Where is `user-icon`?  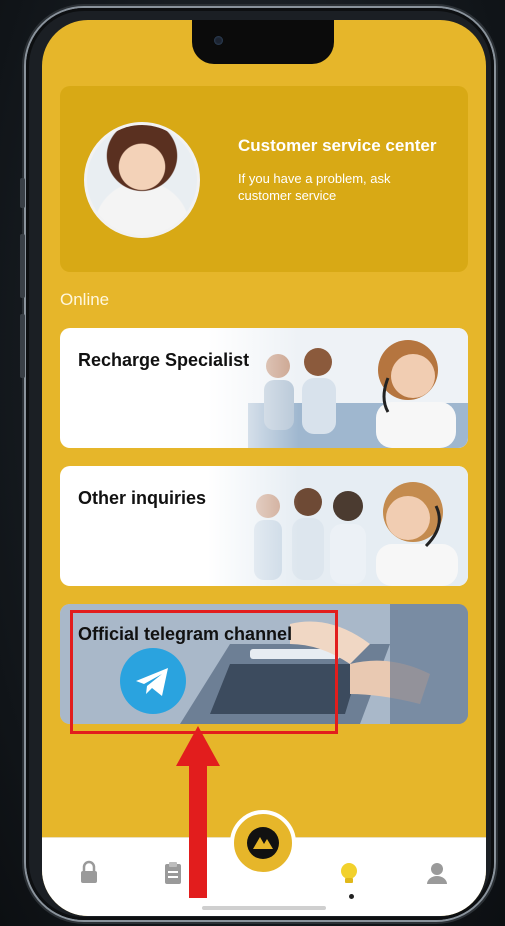 user-icon is located at coordinates (437, 873).